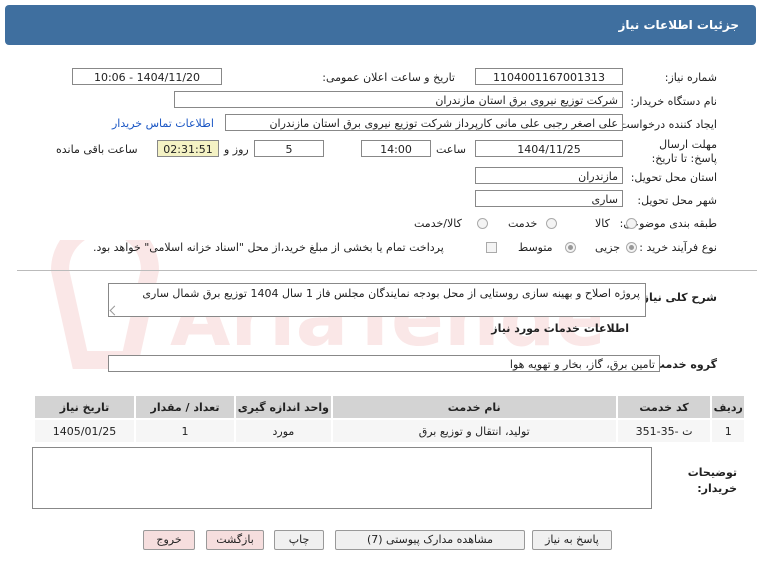 This screenshot has height=566, width=761. I want to click on deadline-date-field: 1404/11/25, so click(549, 148).